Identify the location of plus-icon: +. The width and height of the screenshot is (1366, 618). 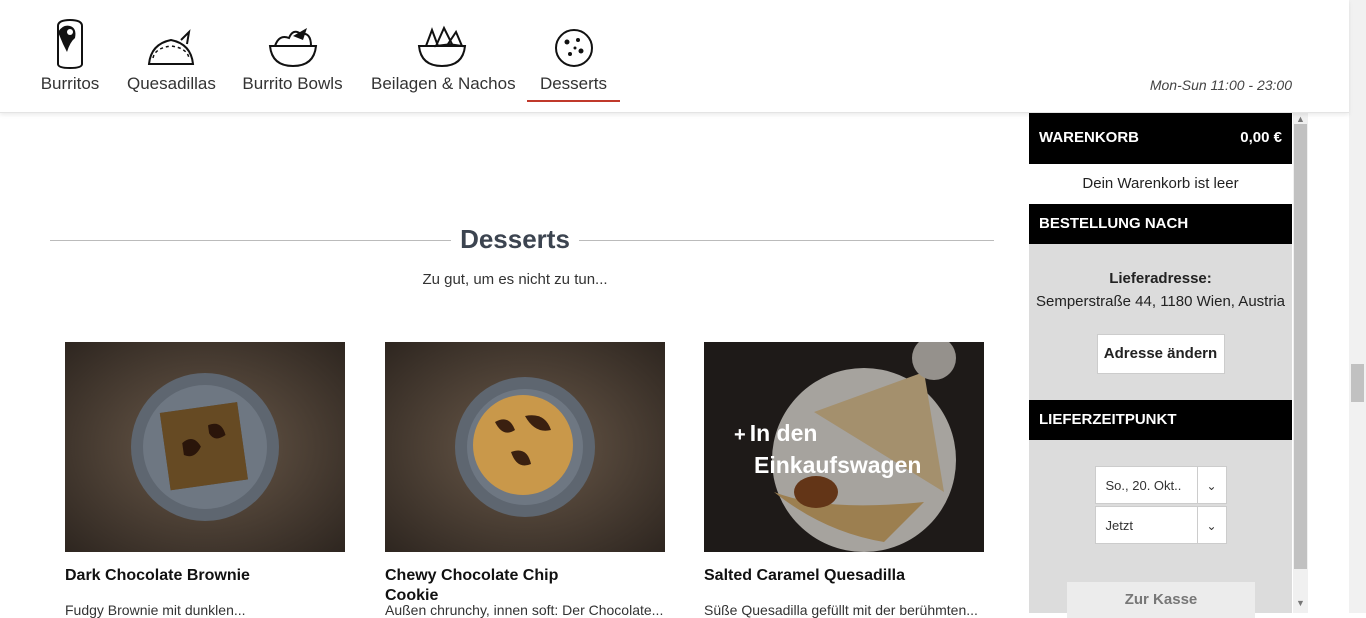
(740, 435).